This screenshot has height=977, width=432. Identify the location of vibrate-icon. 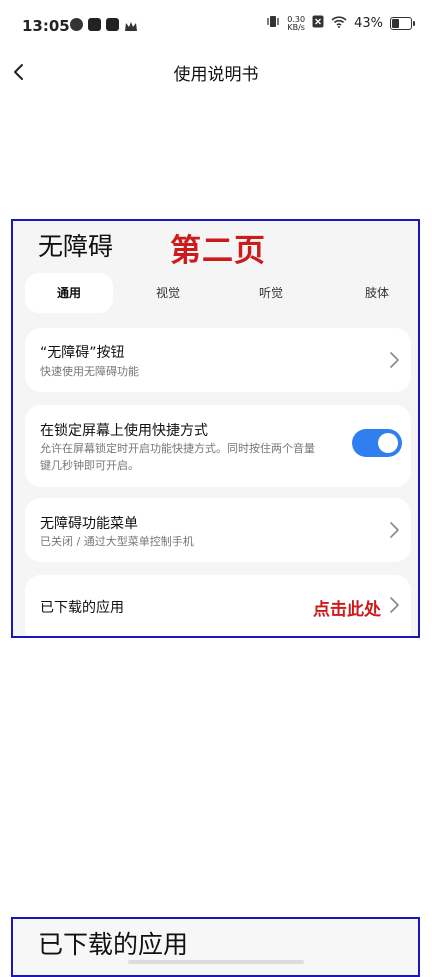
(273, 23).